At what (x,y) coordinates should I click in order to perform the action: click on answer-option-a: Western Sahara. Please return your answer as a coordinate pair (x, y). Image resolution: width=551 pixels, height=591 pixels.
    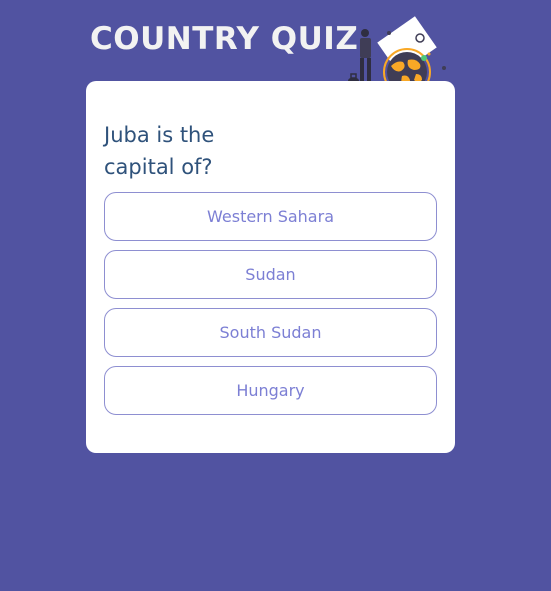
    Looking at the image, I should click on (270, 216).